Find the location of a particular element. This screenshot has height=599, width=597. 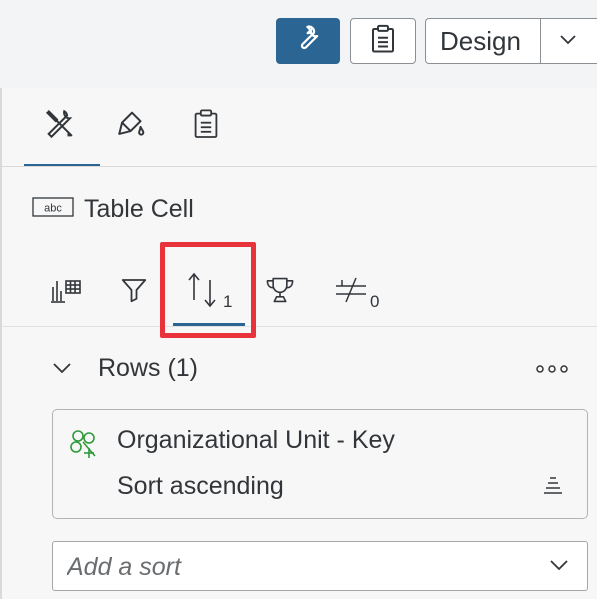

svg-text: abc is located at coordinates (53, 208).